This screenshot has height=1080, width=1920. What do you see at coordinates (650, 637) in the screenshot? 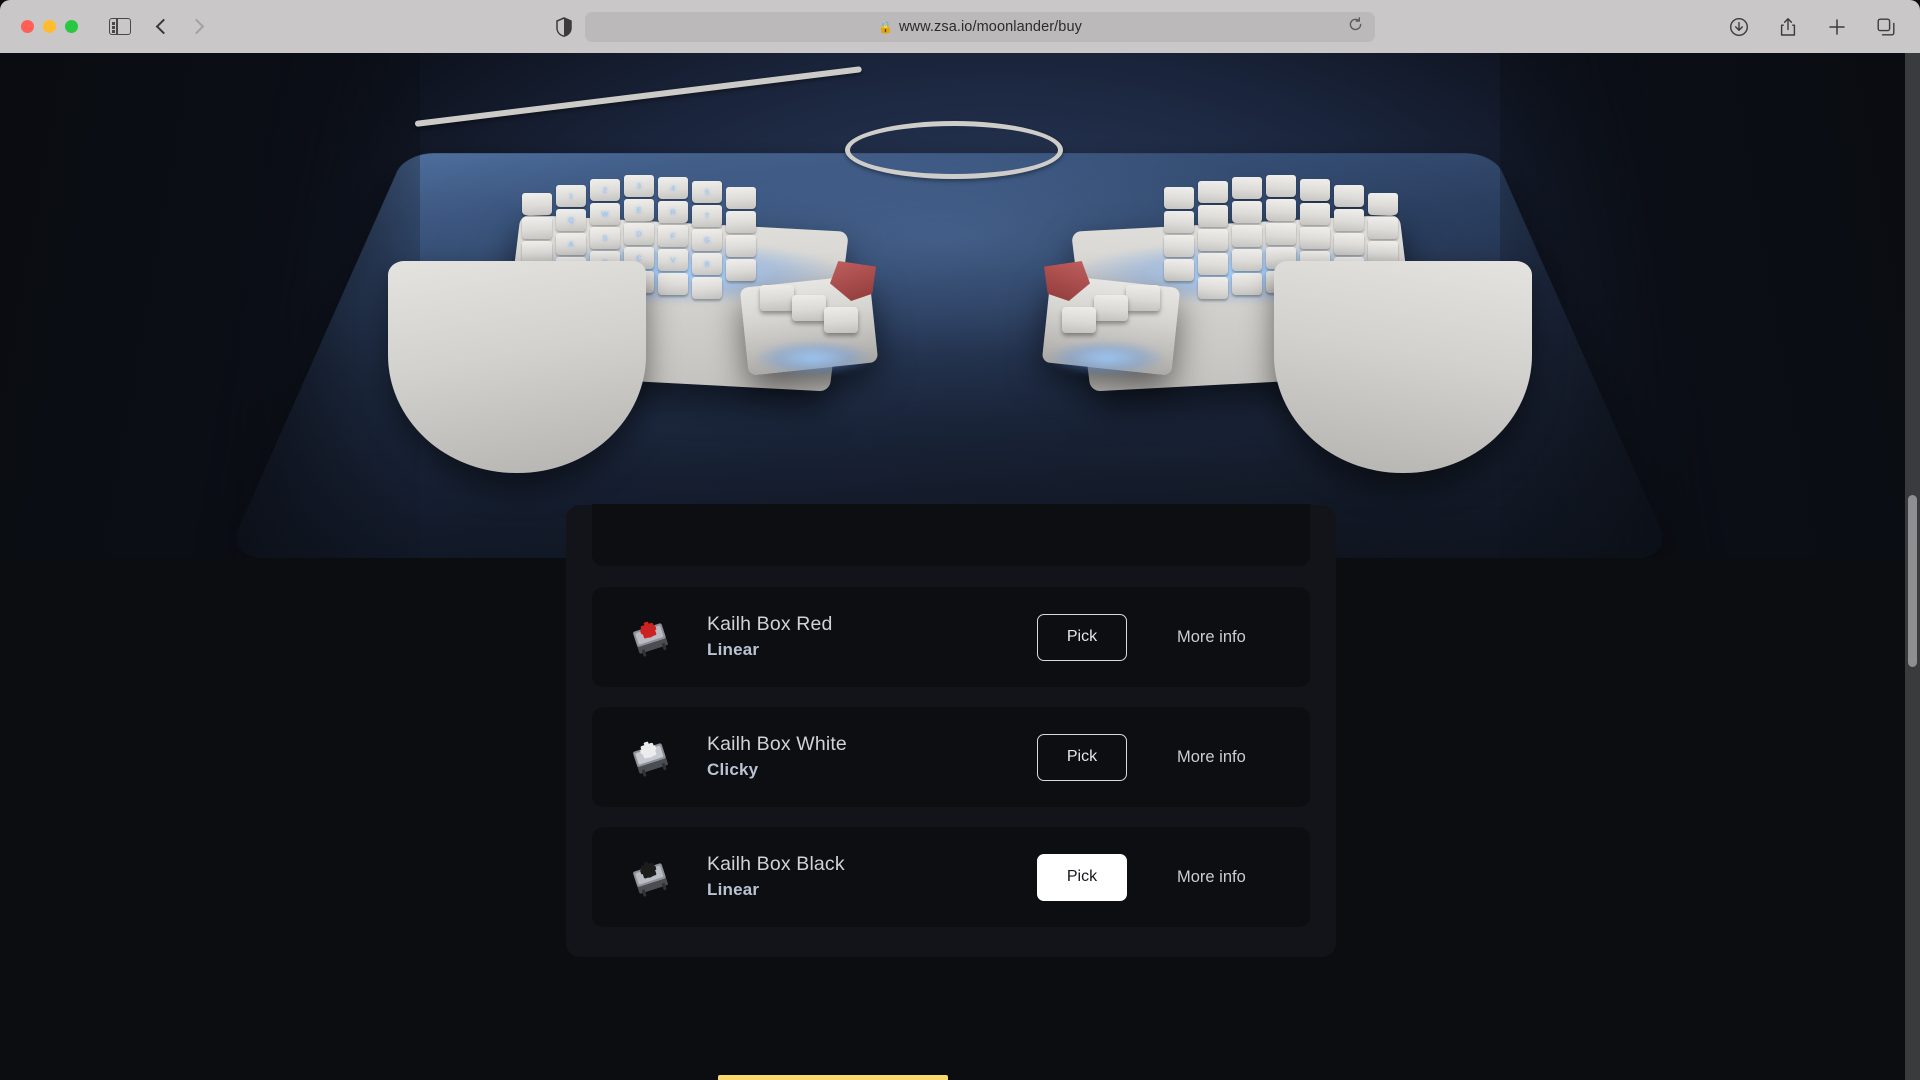
I see `kailh-box-red-switch-icon` at bounding box center [650, 637].